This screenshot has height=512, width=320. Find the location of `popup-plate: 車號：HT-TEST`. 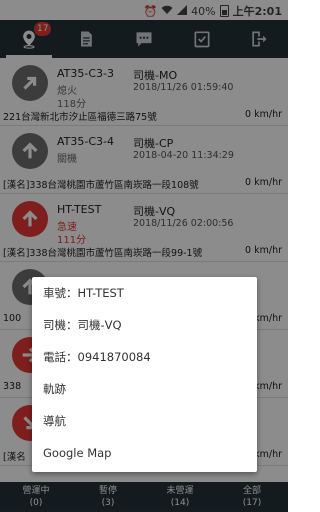

popup-plate: 車號：HT-TEST is located at coordinates (144, 293).